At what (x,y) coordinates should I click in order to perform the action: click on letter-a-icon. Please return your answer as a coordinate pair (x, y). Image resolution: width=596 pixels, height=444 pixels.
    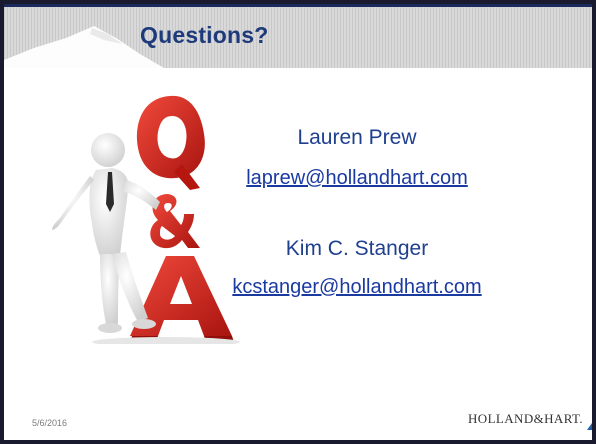
    Looking at the image, I should click on (182, 299).